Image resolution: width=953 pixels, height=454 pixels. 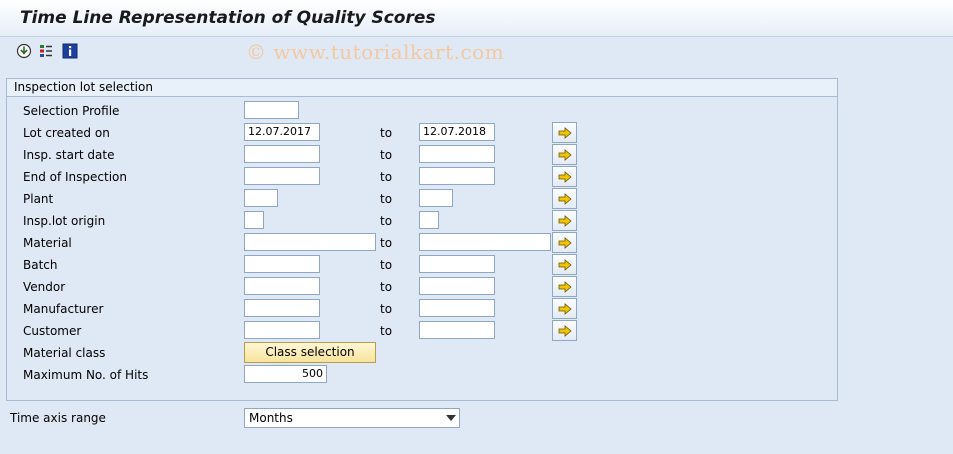 I want to click on vendor-from-input, so click(x=282, y=286).